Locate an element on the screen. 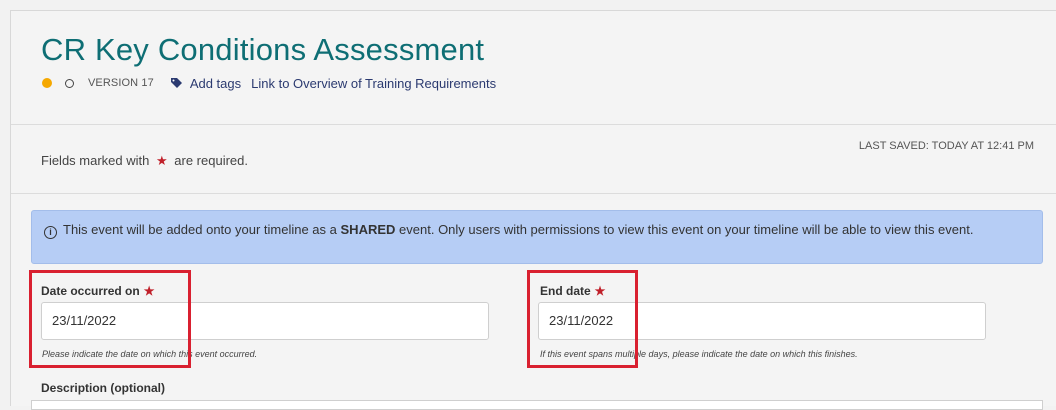 The height and width of the screenshot is (410, 1056). version-label: VERSION 17 is located at coordinates (121, 83).